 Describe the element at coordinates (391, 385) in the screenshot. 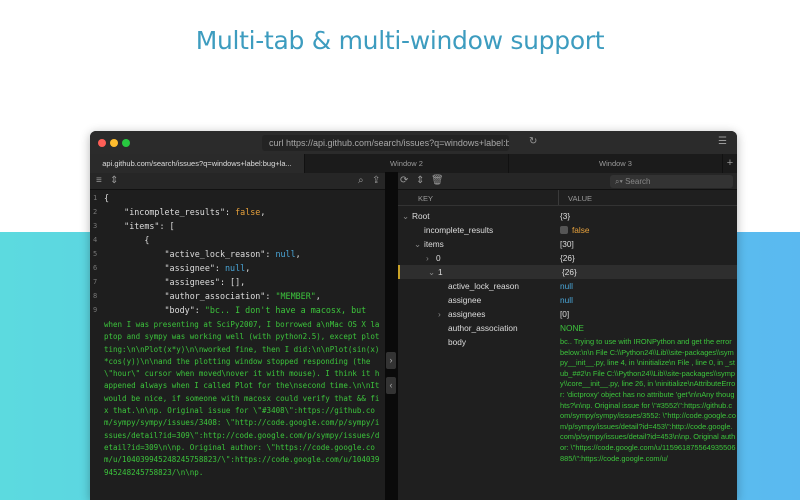

I see `collapse-left-button: ‹` at that location.